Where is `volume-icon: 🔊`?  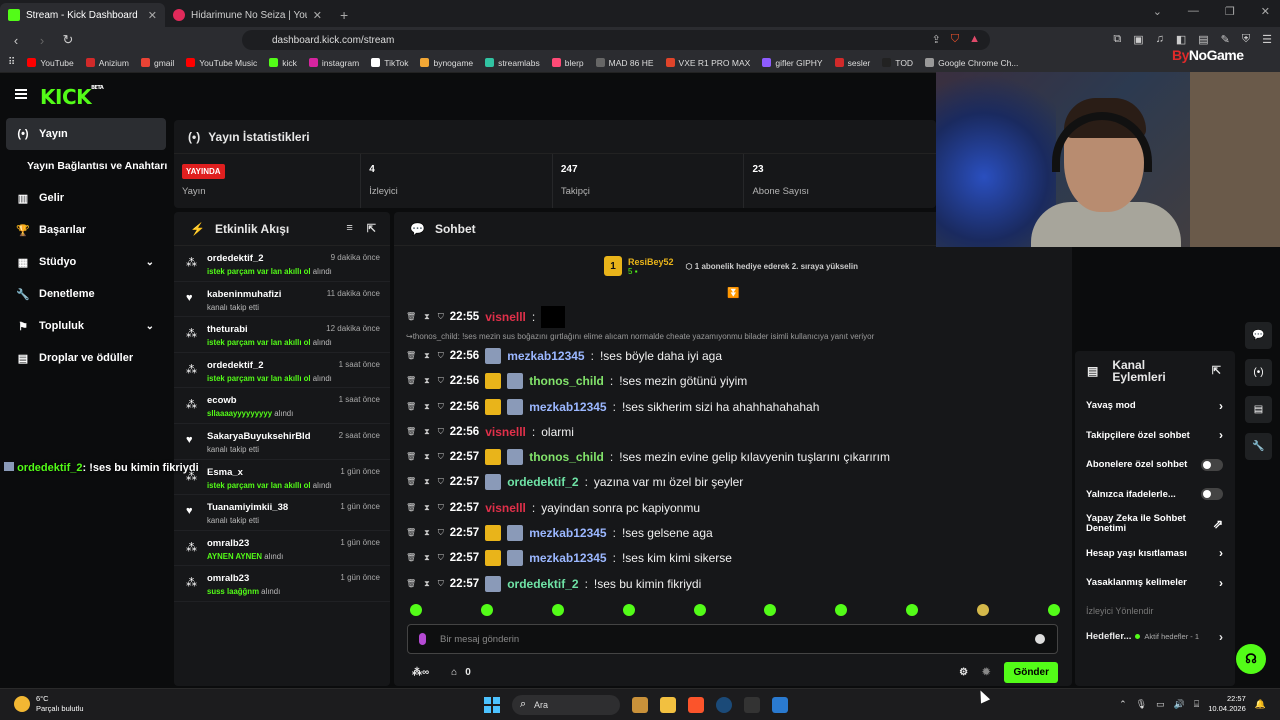 volume-icon: 🔊 is located at coordinates (1179, 704).